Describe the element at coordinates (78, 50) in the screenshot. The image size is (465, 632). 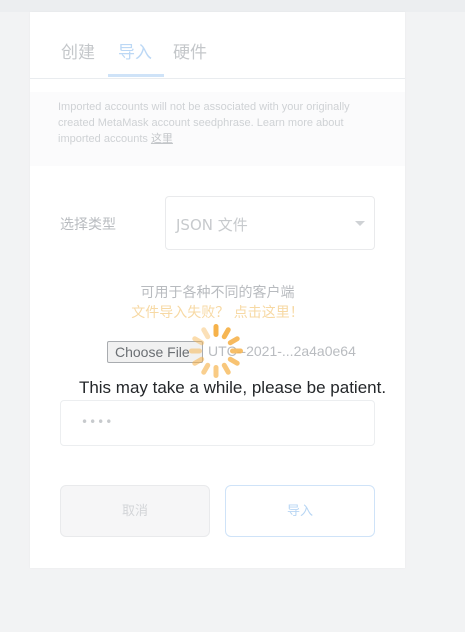
I see `tab-create: 创建` at that location.